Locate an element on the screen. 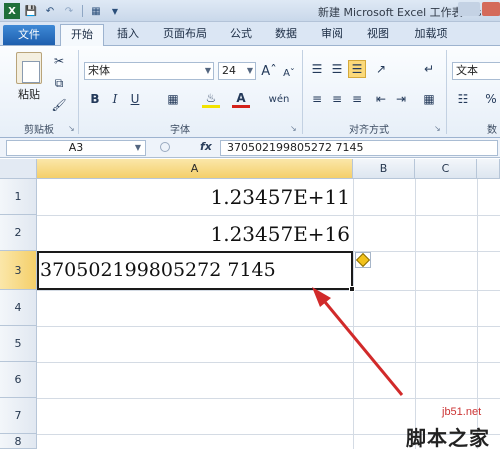 This screenshot has height=449, width=500. redo-icon: ↷ is located at coordinates (69, 11).